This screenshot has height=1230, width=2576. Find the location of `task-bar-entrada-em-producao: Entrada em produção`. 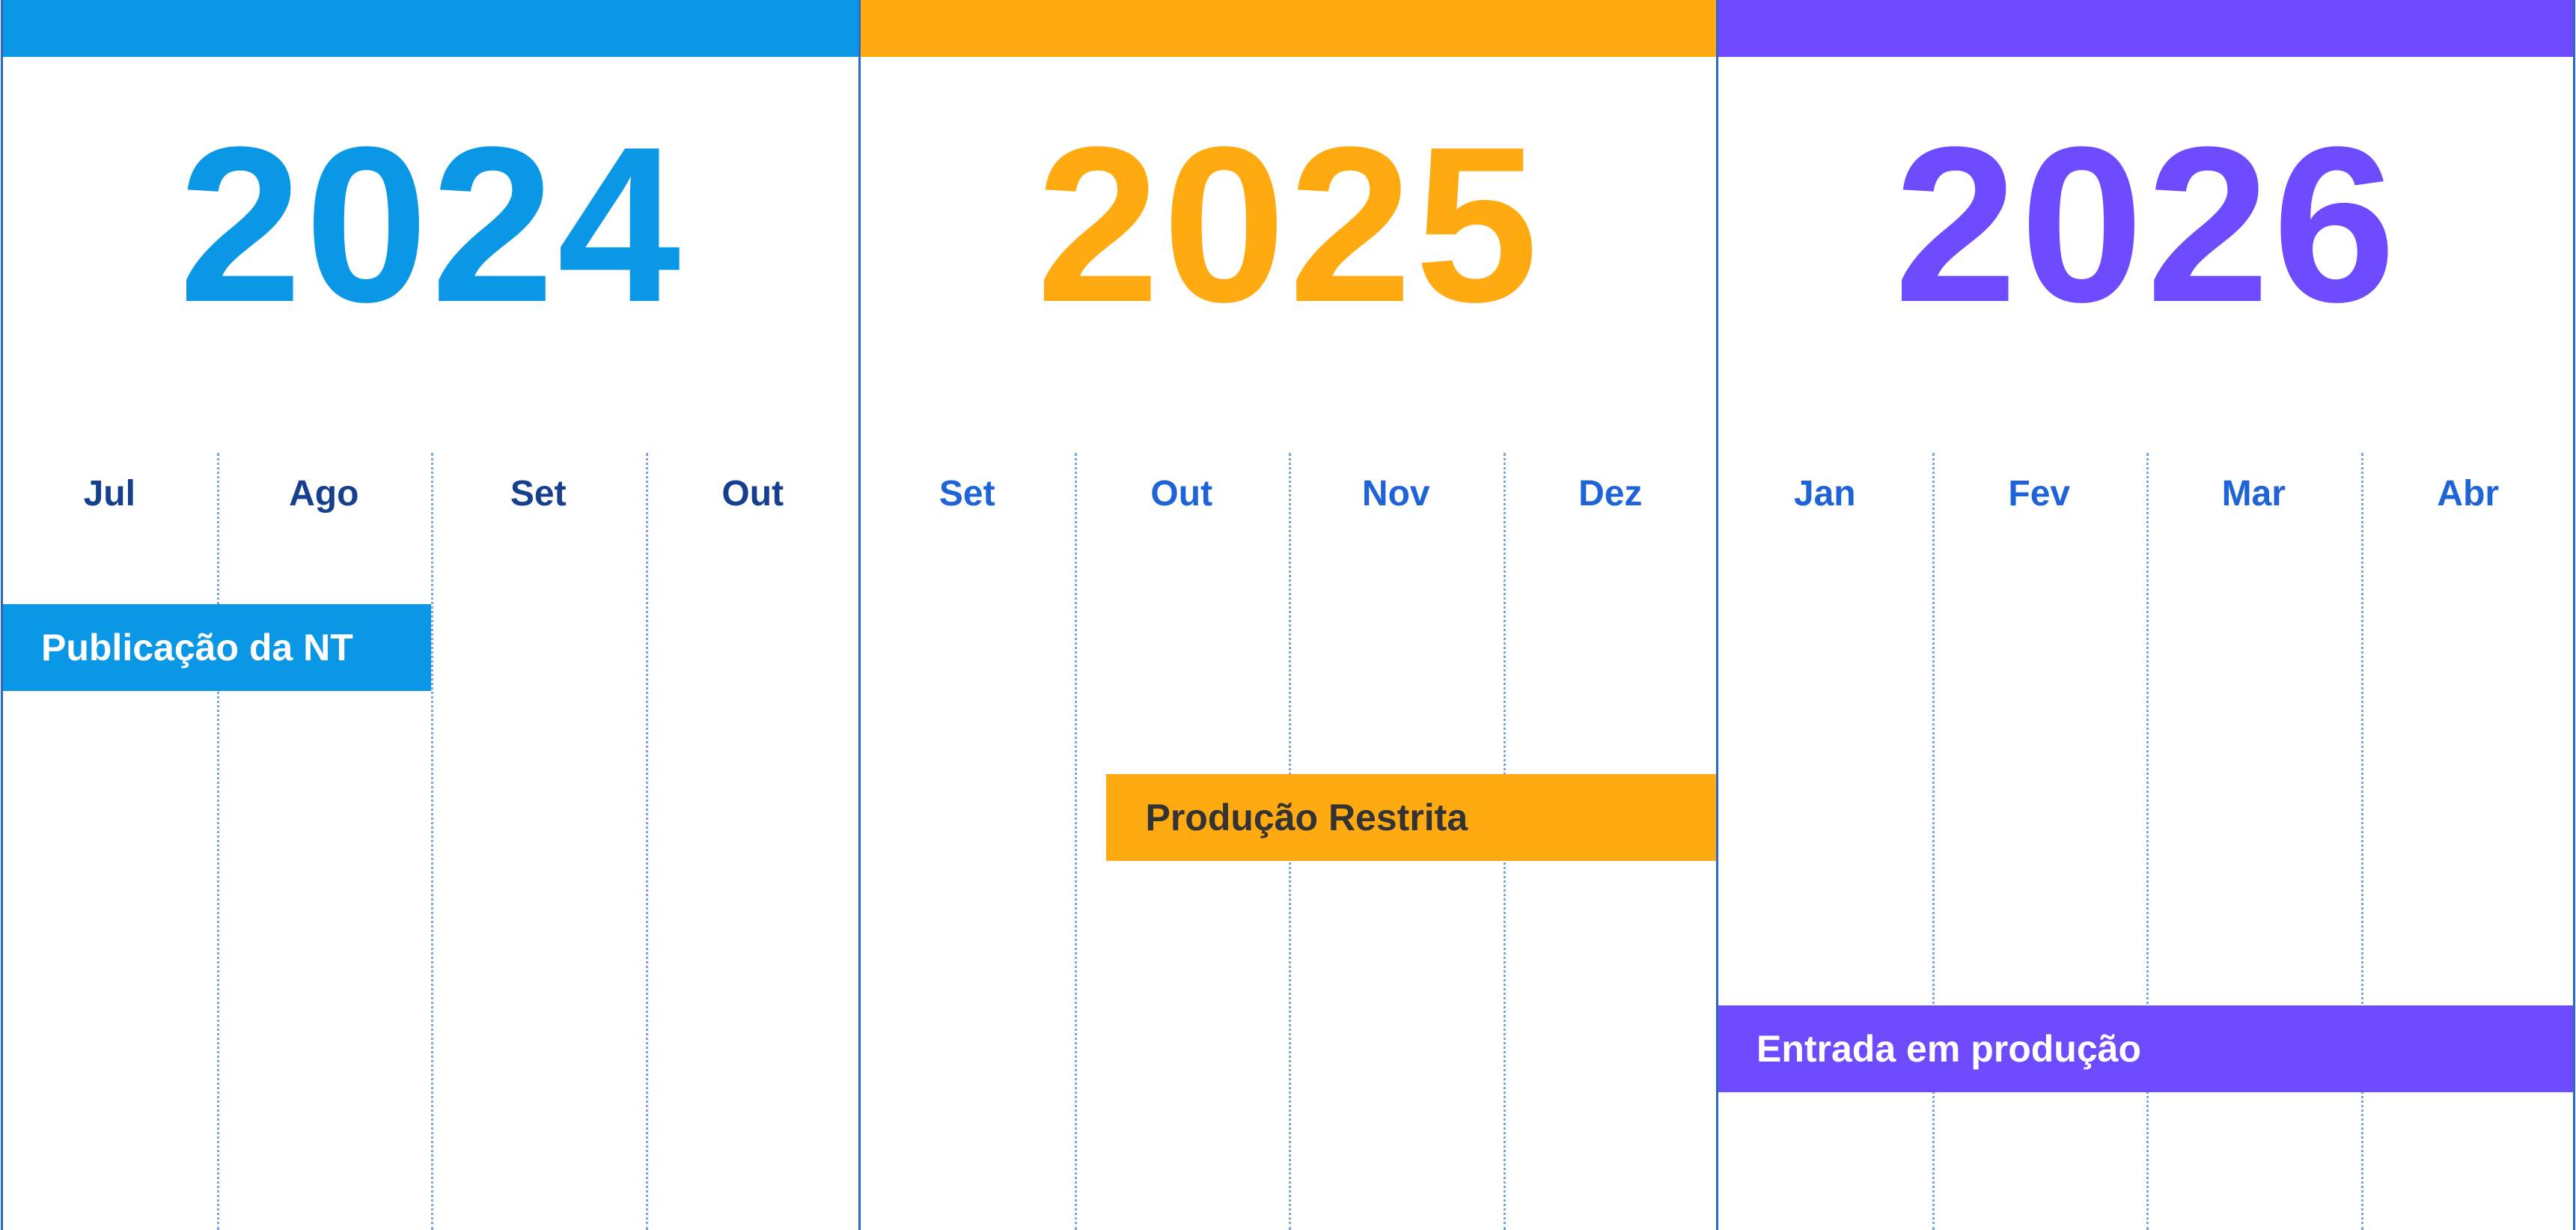

task-bar-entrada-em-producao: Entrada em produção is located at coordinates (2146, 1048).